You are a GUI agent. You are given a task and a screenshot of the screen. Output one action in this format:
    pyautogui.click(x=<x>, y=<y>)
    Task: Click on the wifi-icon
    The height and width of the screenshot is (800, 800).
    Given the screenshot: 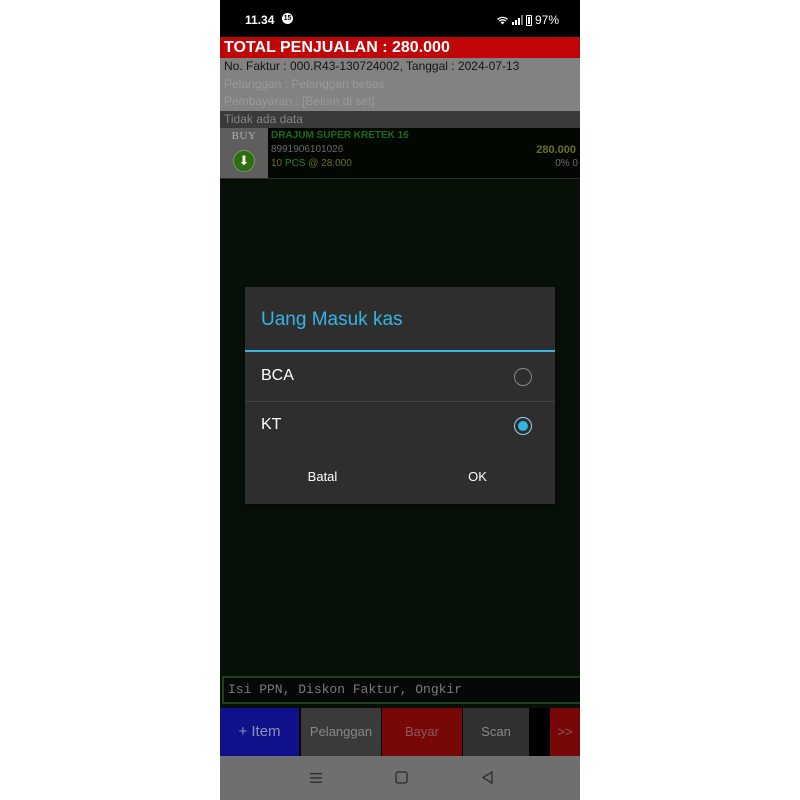 What is the action you would take?
    pyautogui.click(x=502, y=20)
    